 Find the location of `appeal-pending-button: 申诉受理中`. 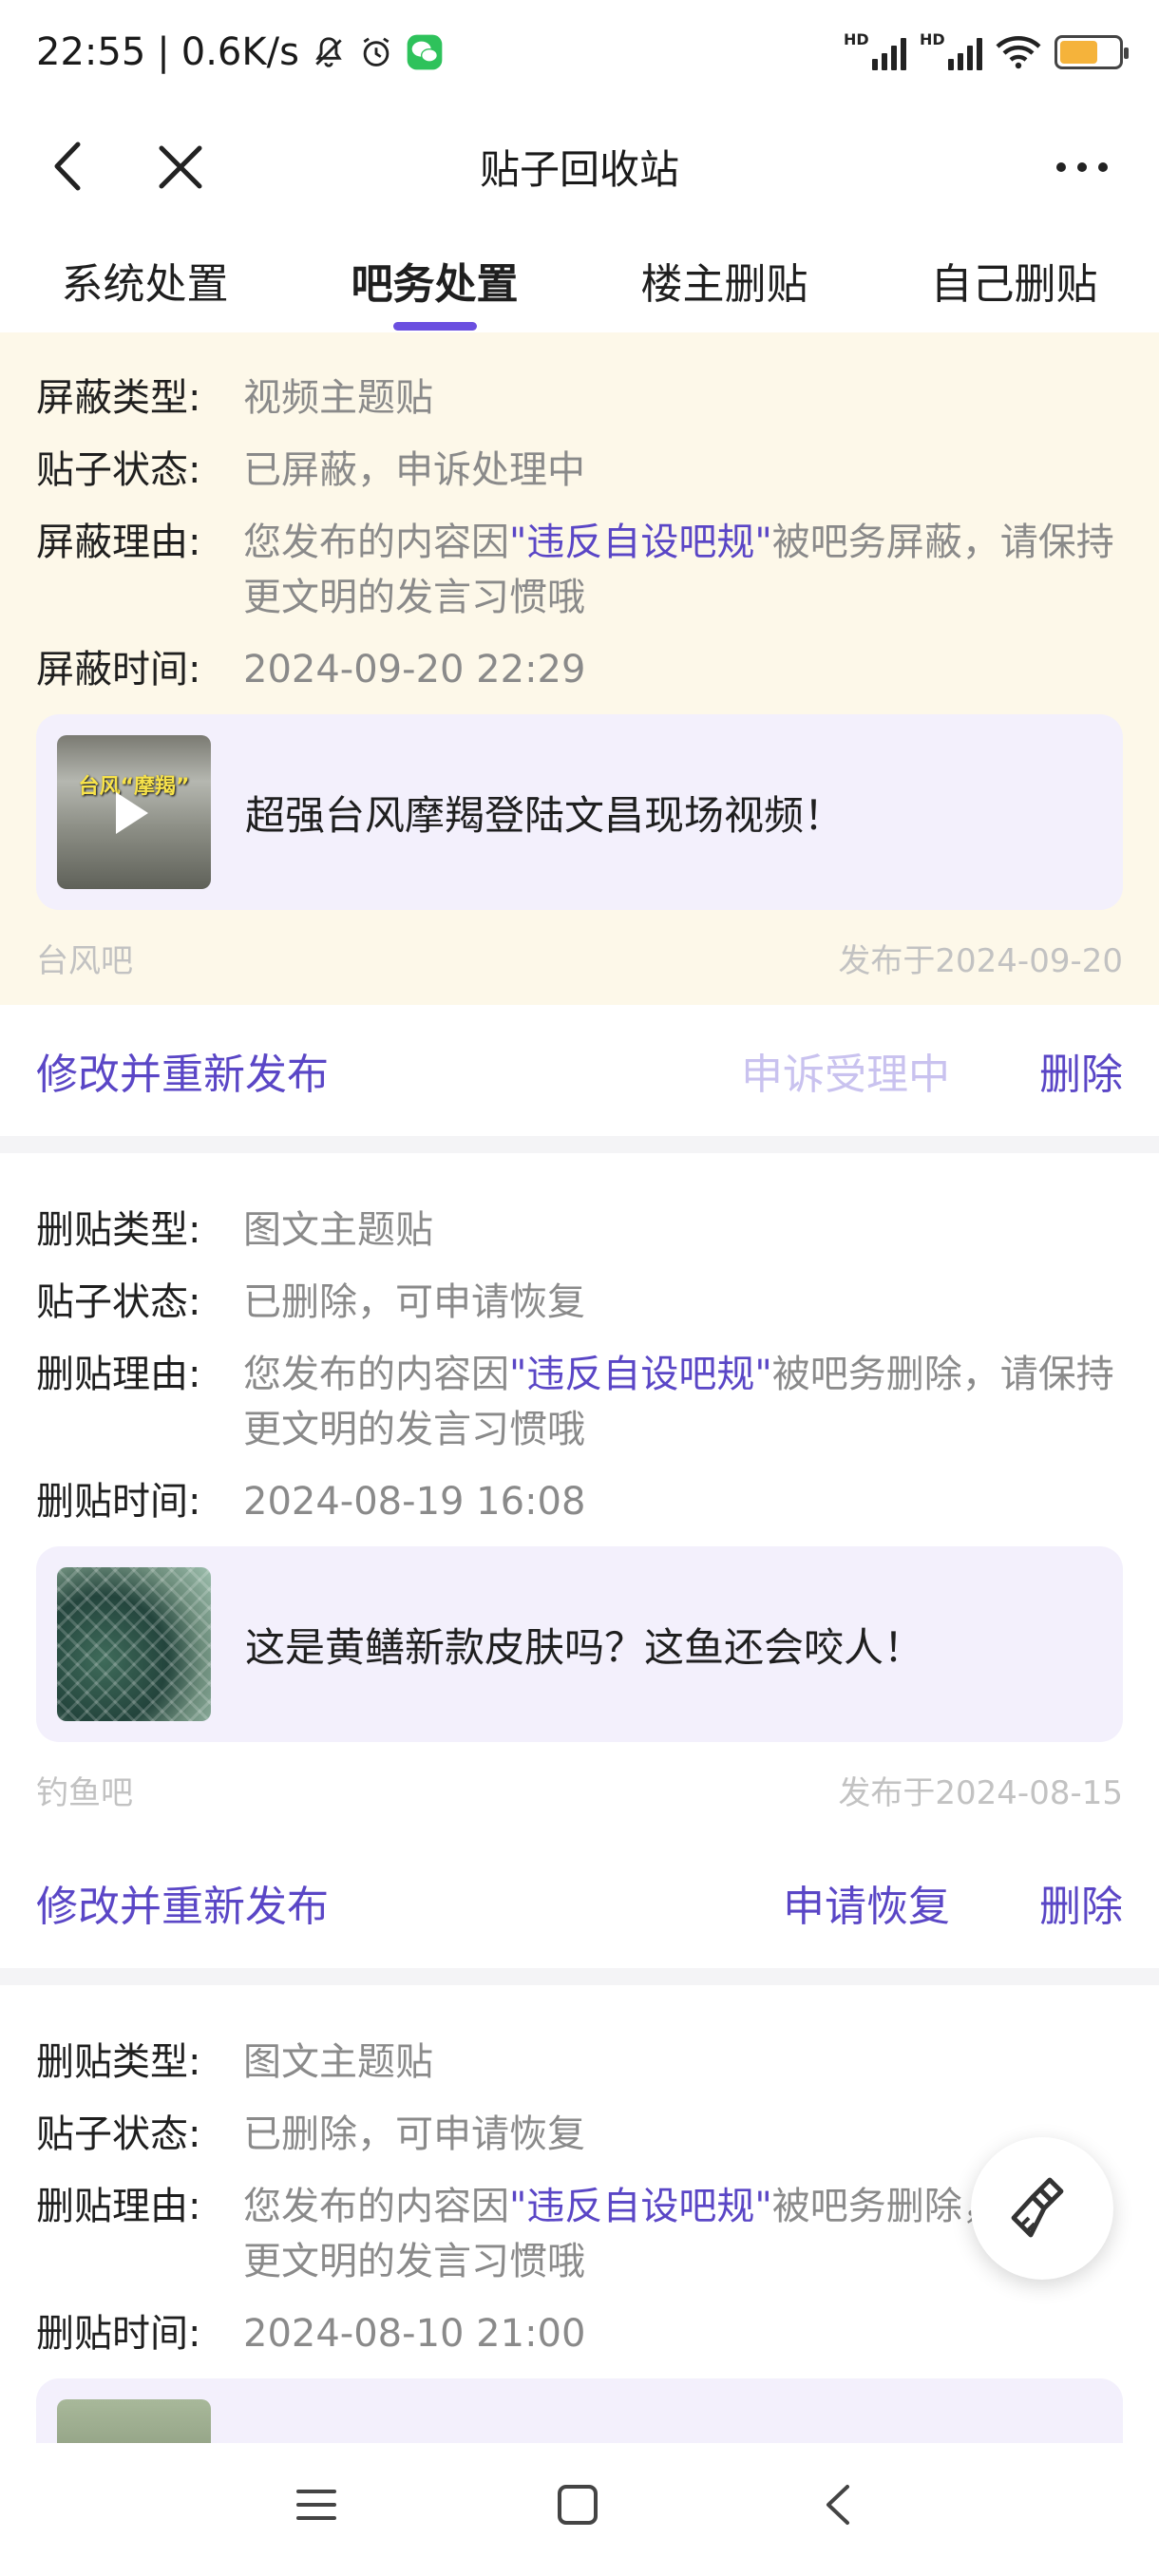

appeal-pending-button: 申诉受理中 is located at coordinates (845, 1075).